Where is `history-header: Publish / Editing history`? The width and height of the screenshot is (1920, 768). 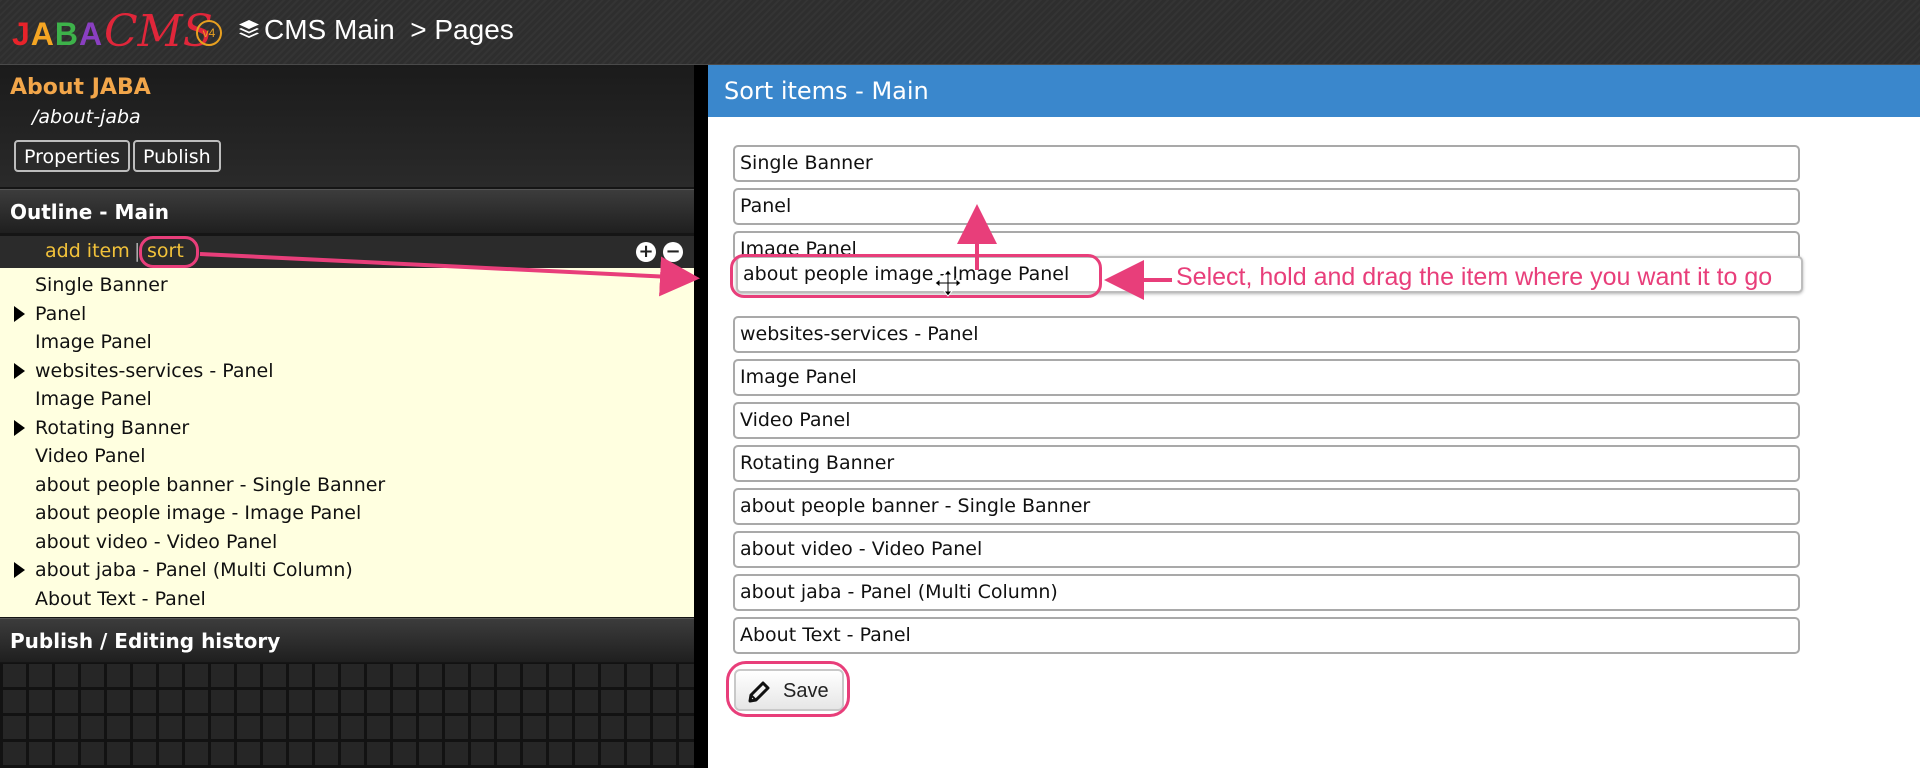 history-header: Publish / Editing history is located at coordinates (347, 640).